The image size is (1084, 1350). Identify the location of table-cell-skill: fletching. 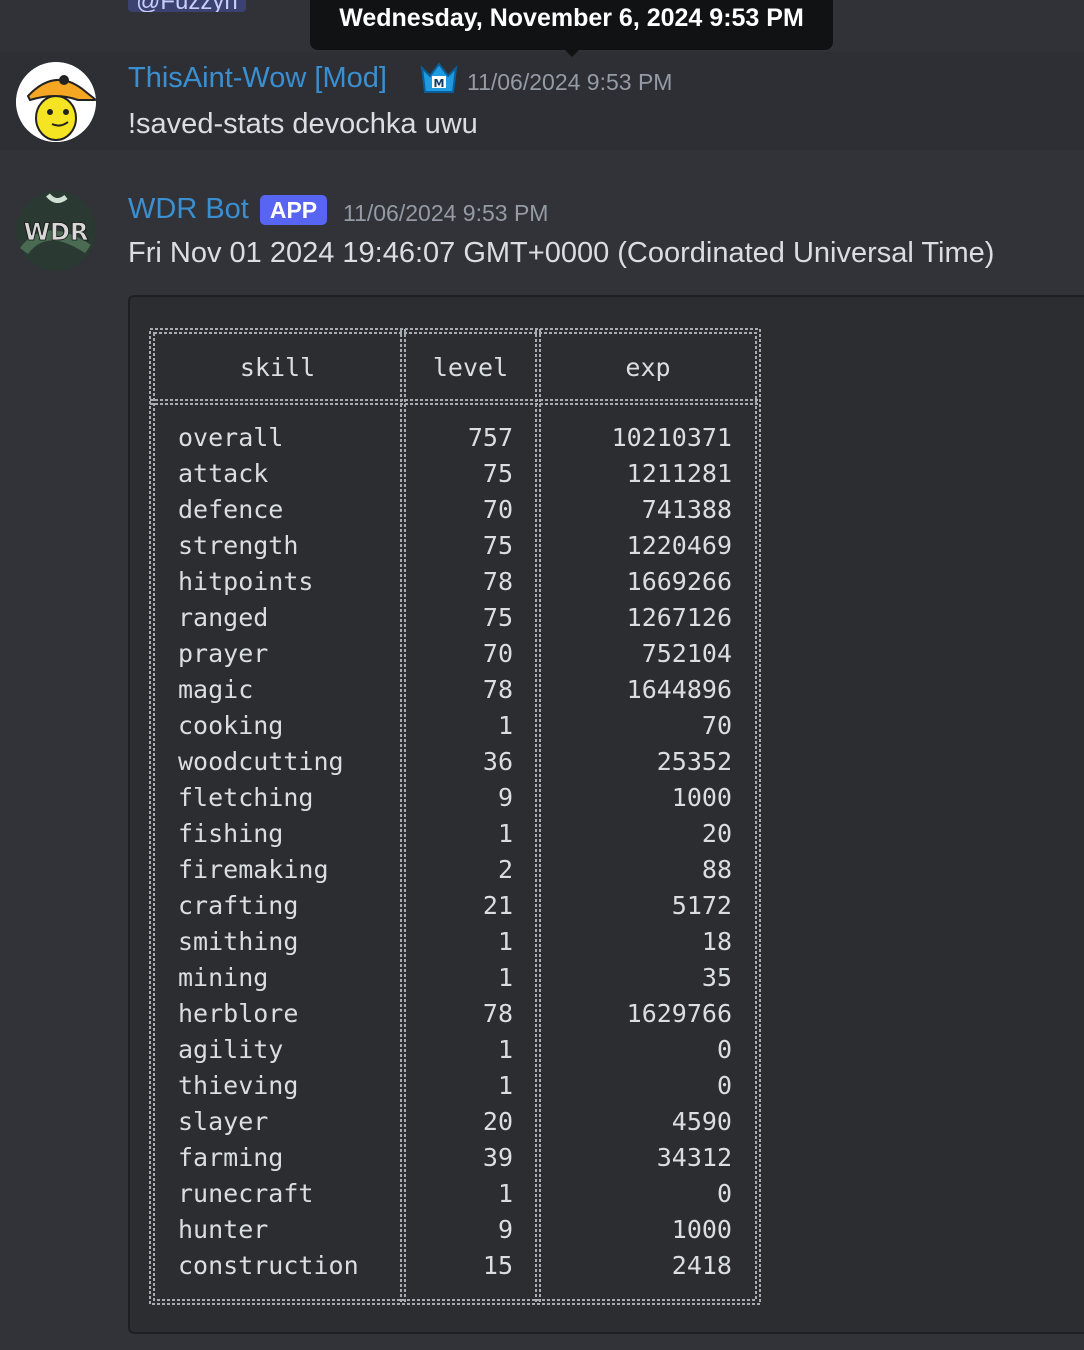
(246, 797).